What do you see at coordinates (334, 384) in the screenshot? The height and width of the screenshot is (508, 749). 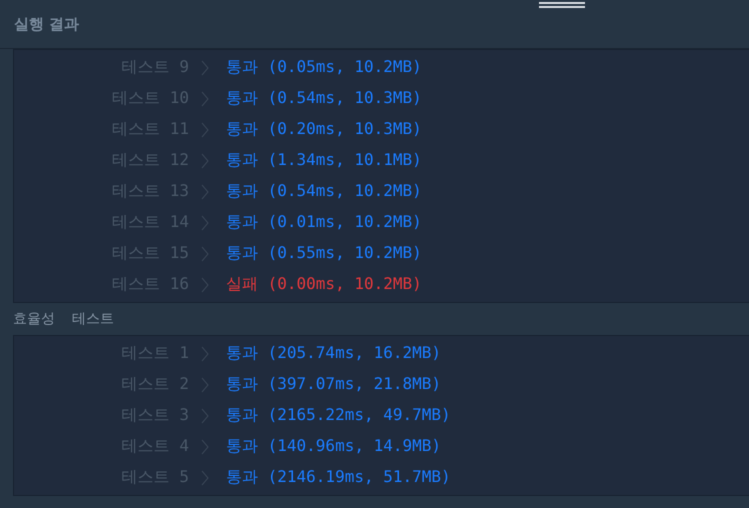 I see `test-result: 통과 (397.07ms, 21.8MB)` at bounding box center [334, 384].